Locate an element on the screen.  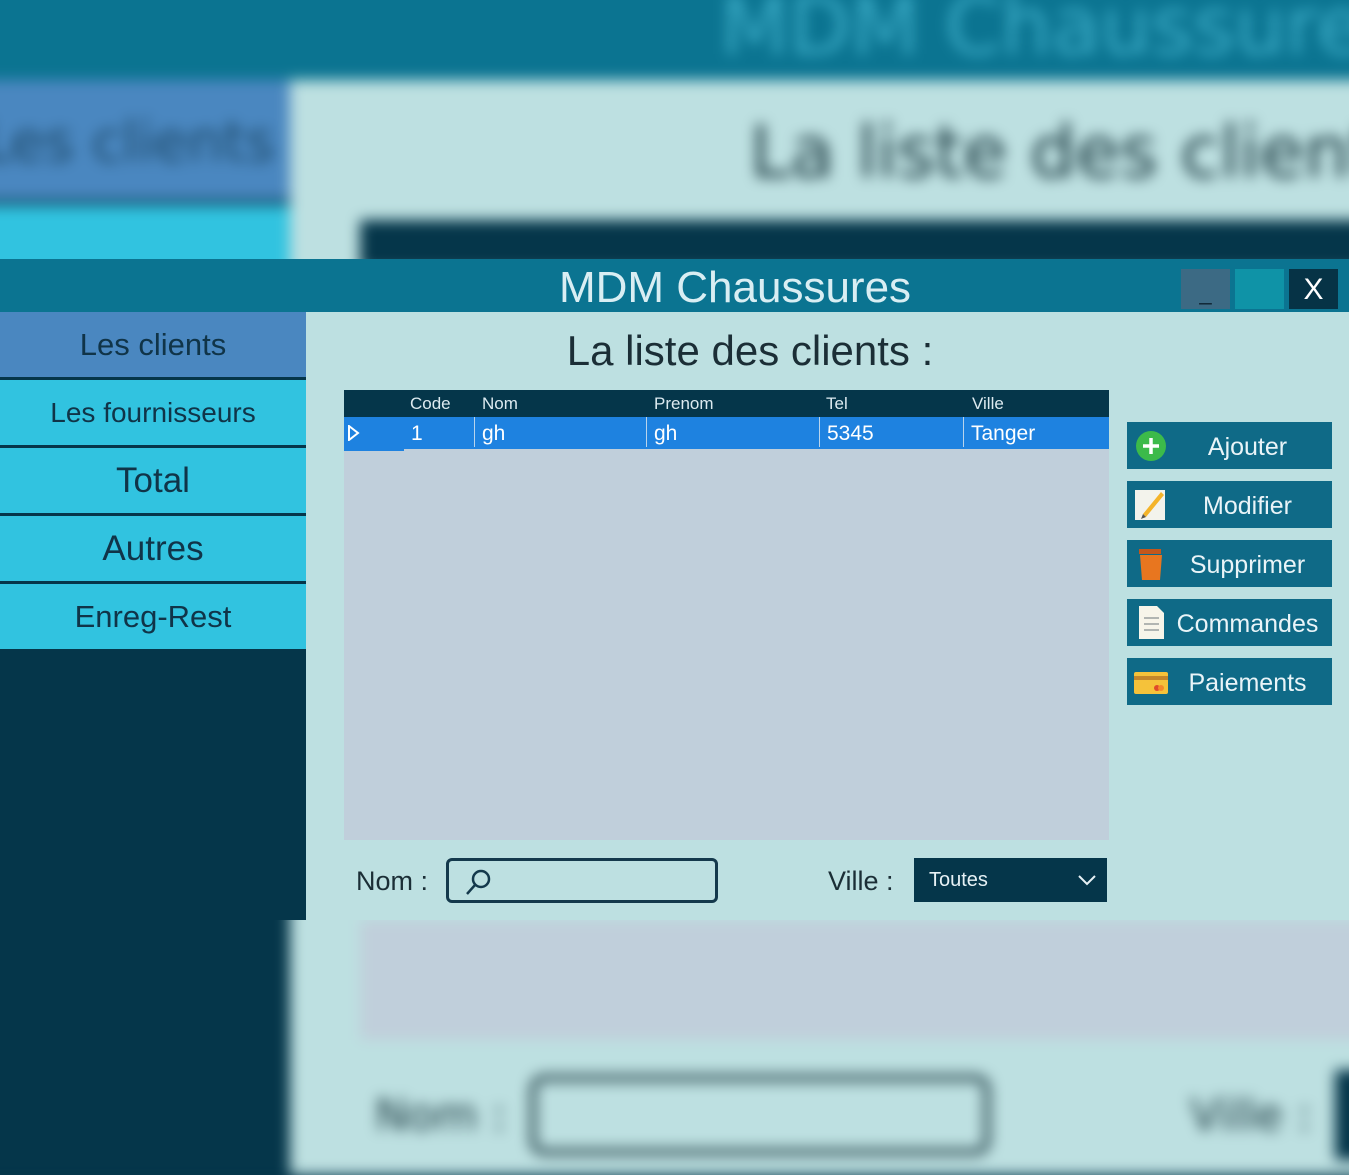
nom-label: Nom : is located at coordinates (392, 881).